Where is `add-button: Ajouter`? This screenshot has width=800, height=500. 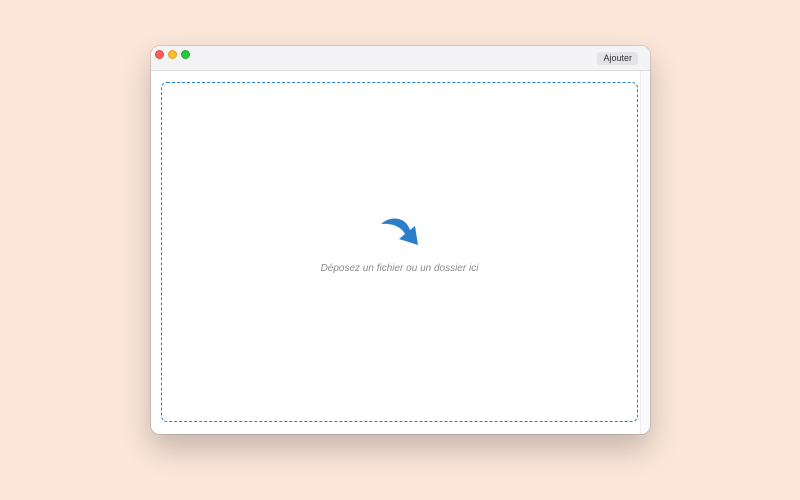
add-button: Ajouter is located at coordinates (617, 58).